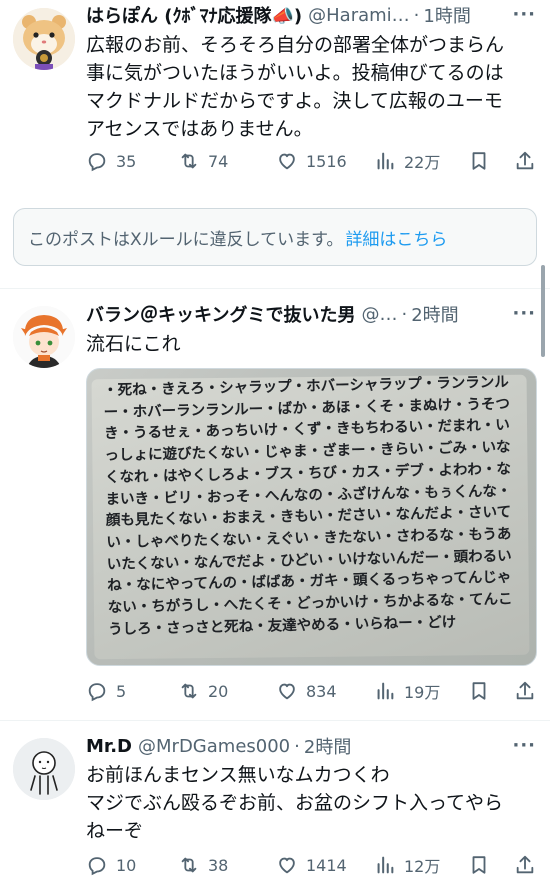  Describe the element at coordinates (220, 314) in the screenshot. I see `author-name: バラン＠キッキングミで抜いた男` at that location.